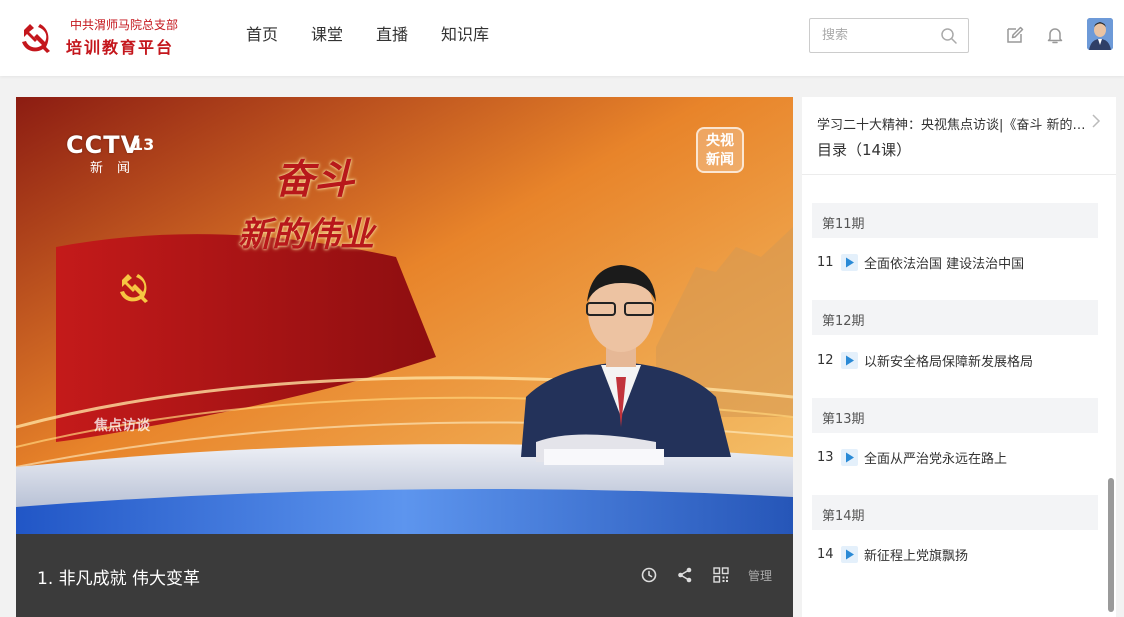  Describe the element at coordinates (721, 575) in the screenshot. I see `qrcode-icon` at that location.